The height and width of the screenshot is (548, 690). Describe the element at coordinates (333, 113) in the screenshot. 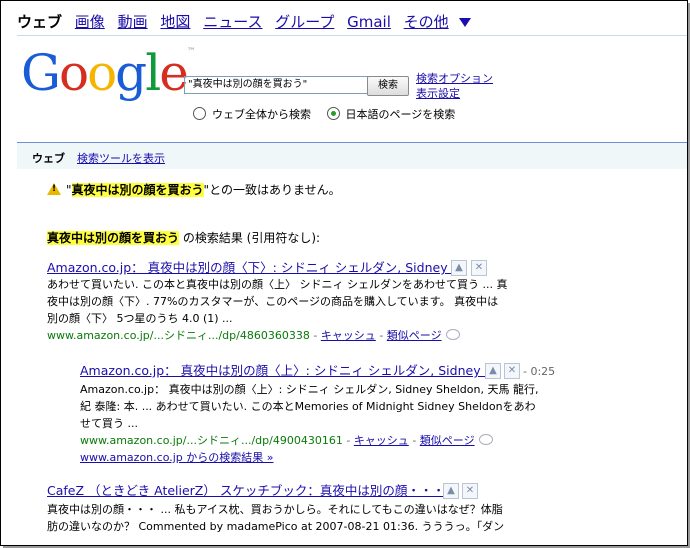

I see `radio-japanese-pages` at that location.